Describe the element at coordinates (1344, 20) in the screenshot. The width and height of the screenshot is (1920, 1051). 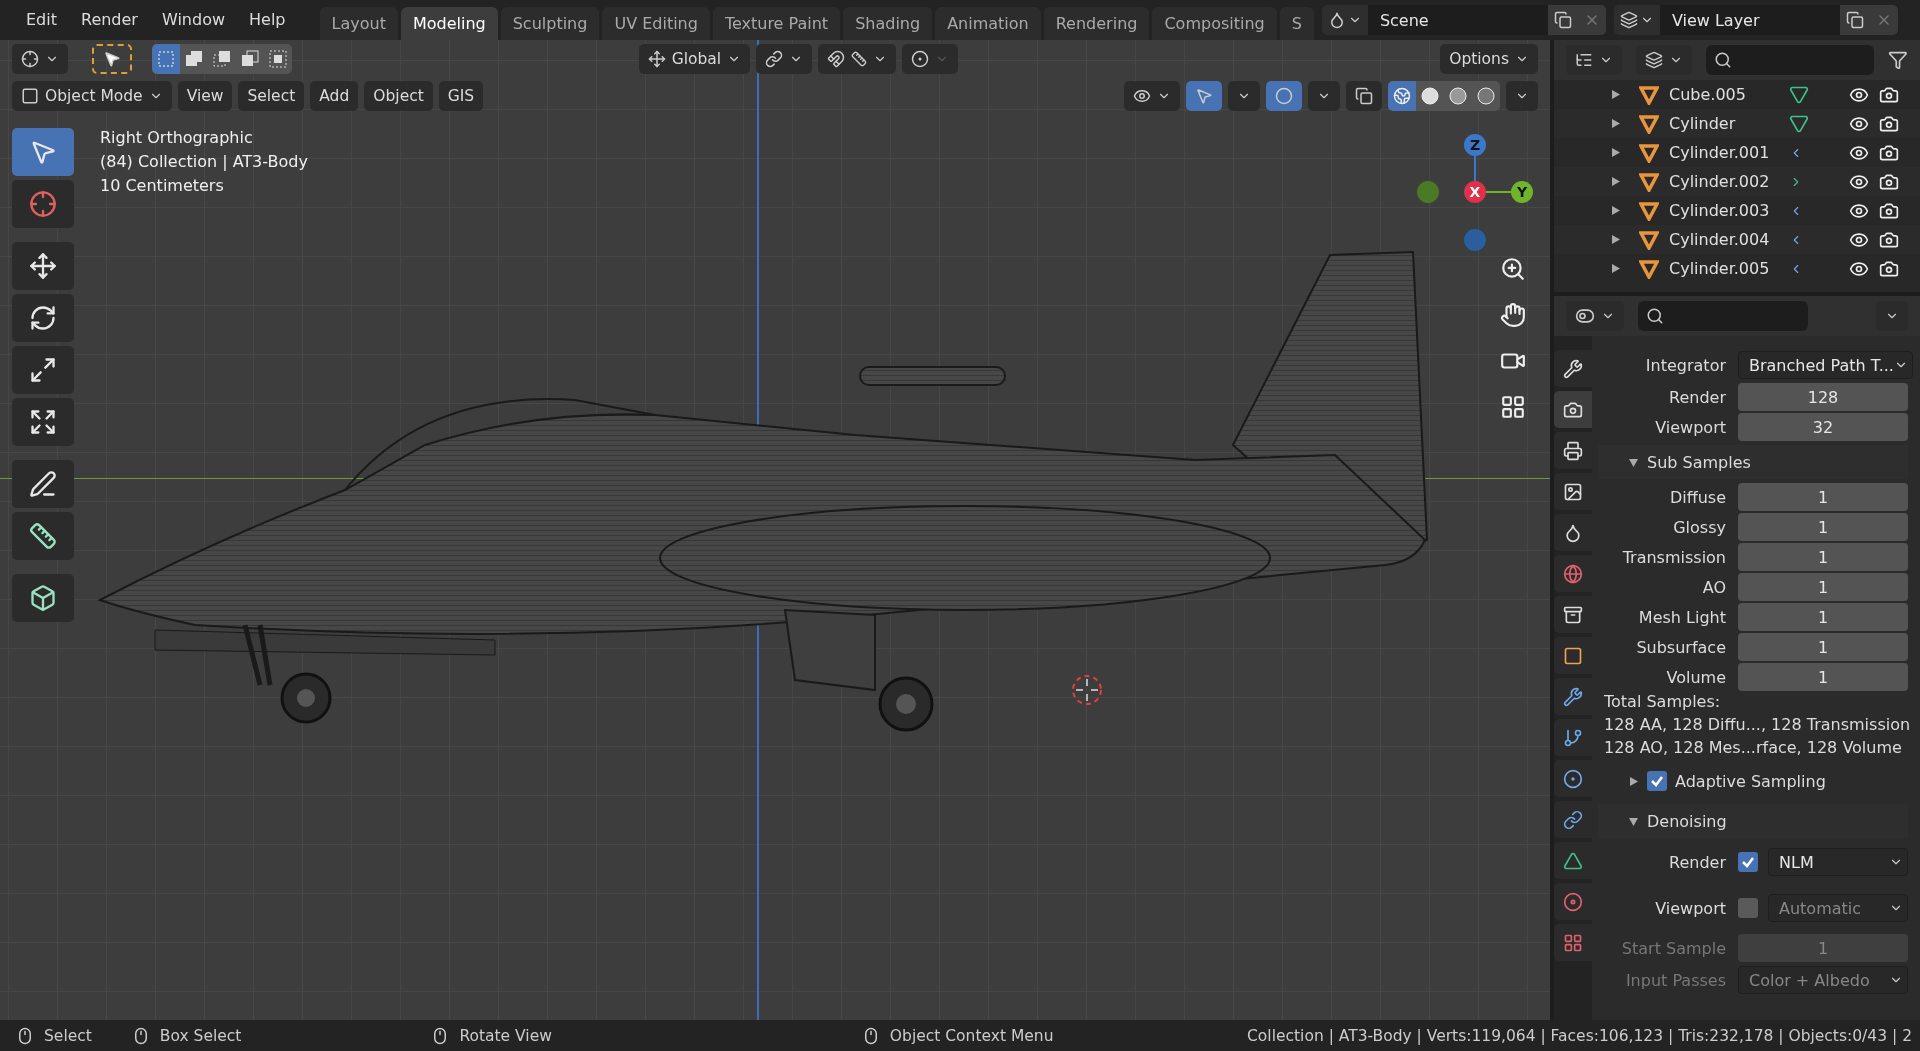
I see `scene-type-button` at that location.